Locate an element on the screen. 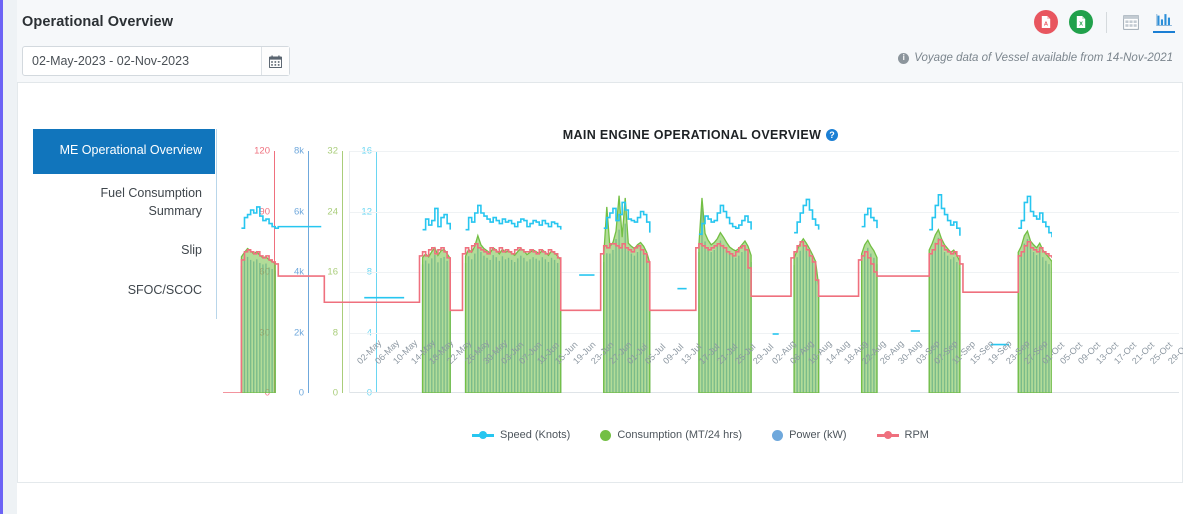  sidebar-item-label: ME Operational Overview is located at coordinates (130, 150).